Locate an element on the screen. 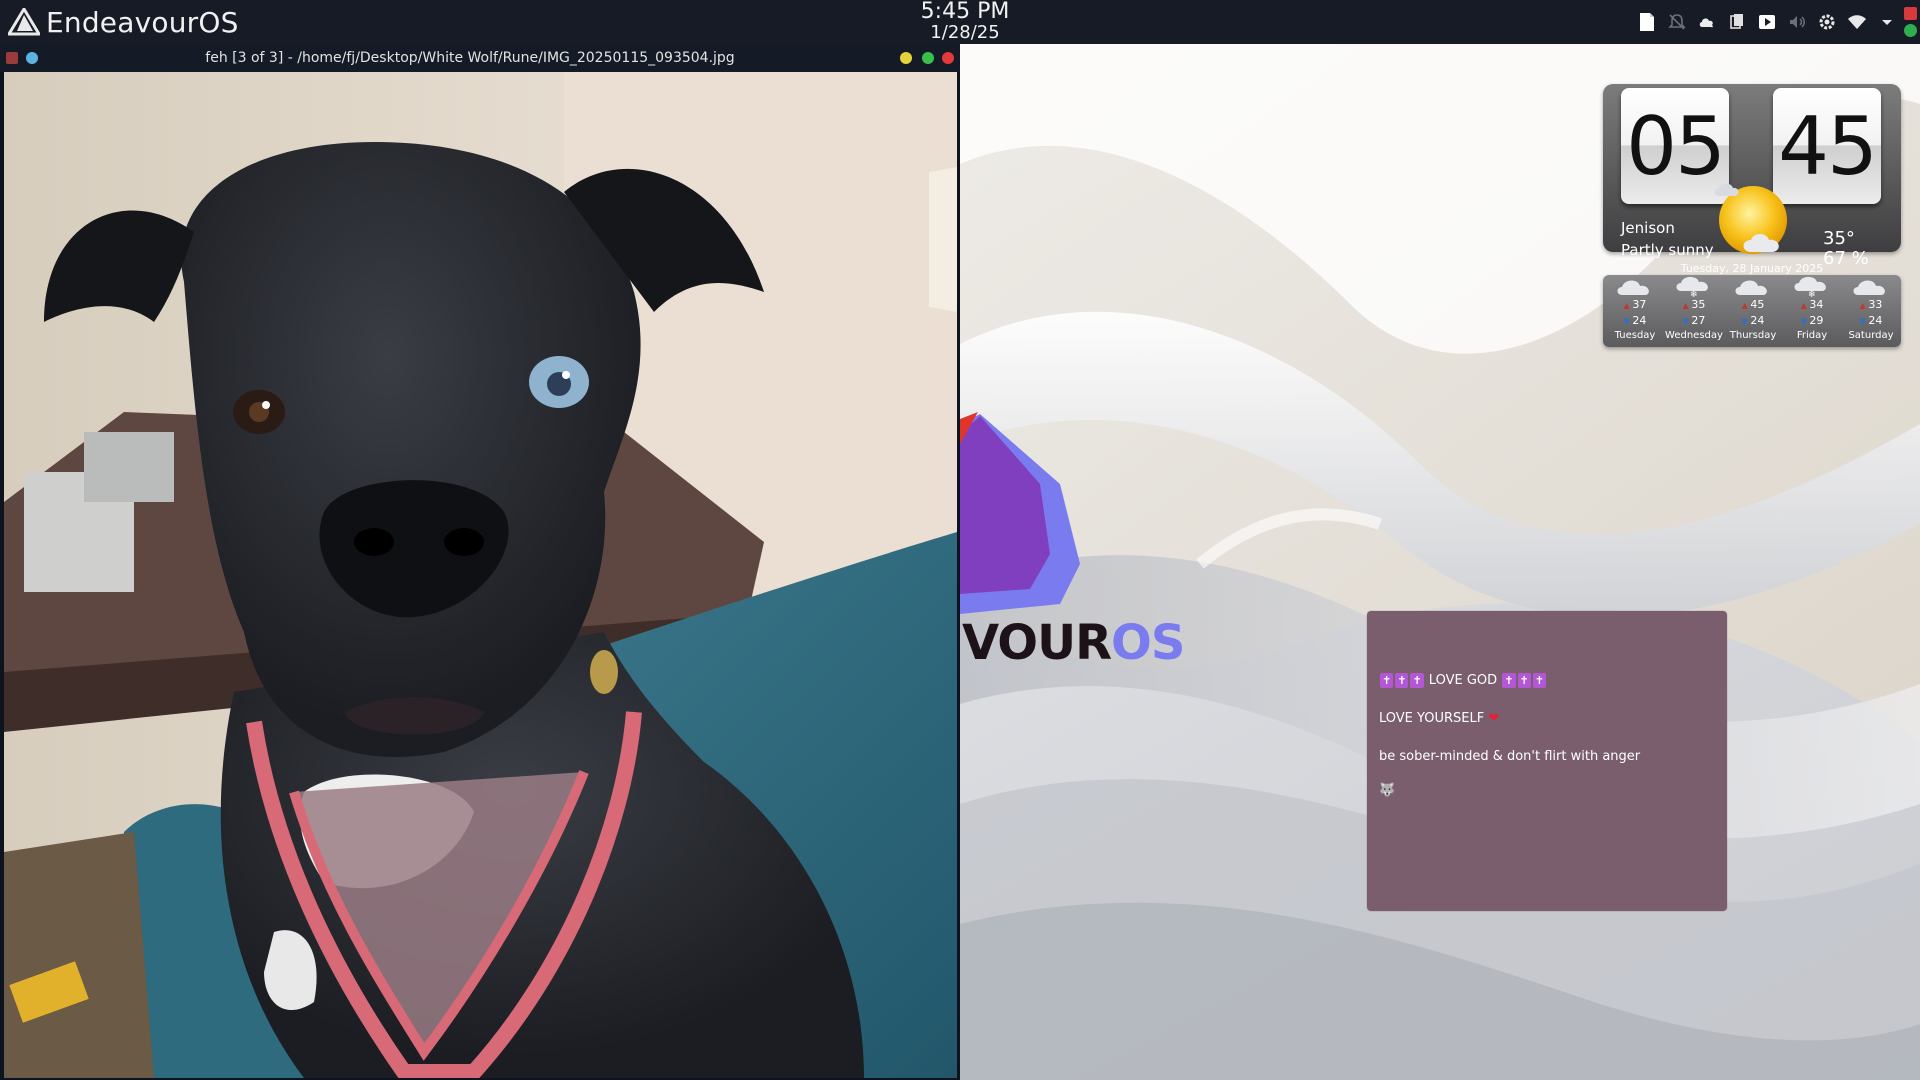 The height and width of the screenshot is (1080, 1920). forecast-day: 33 24 Saturday is located at coordinates (1871, 311).